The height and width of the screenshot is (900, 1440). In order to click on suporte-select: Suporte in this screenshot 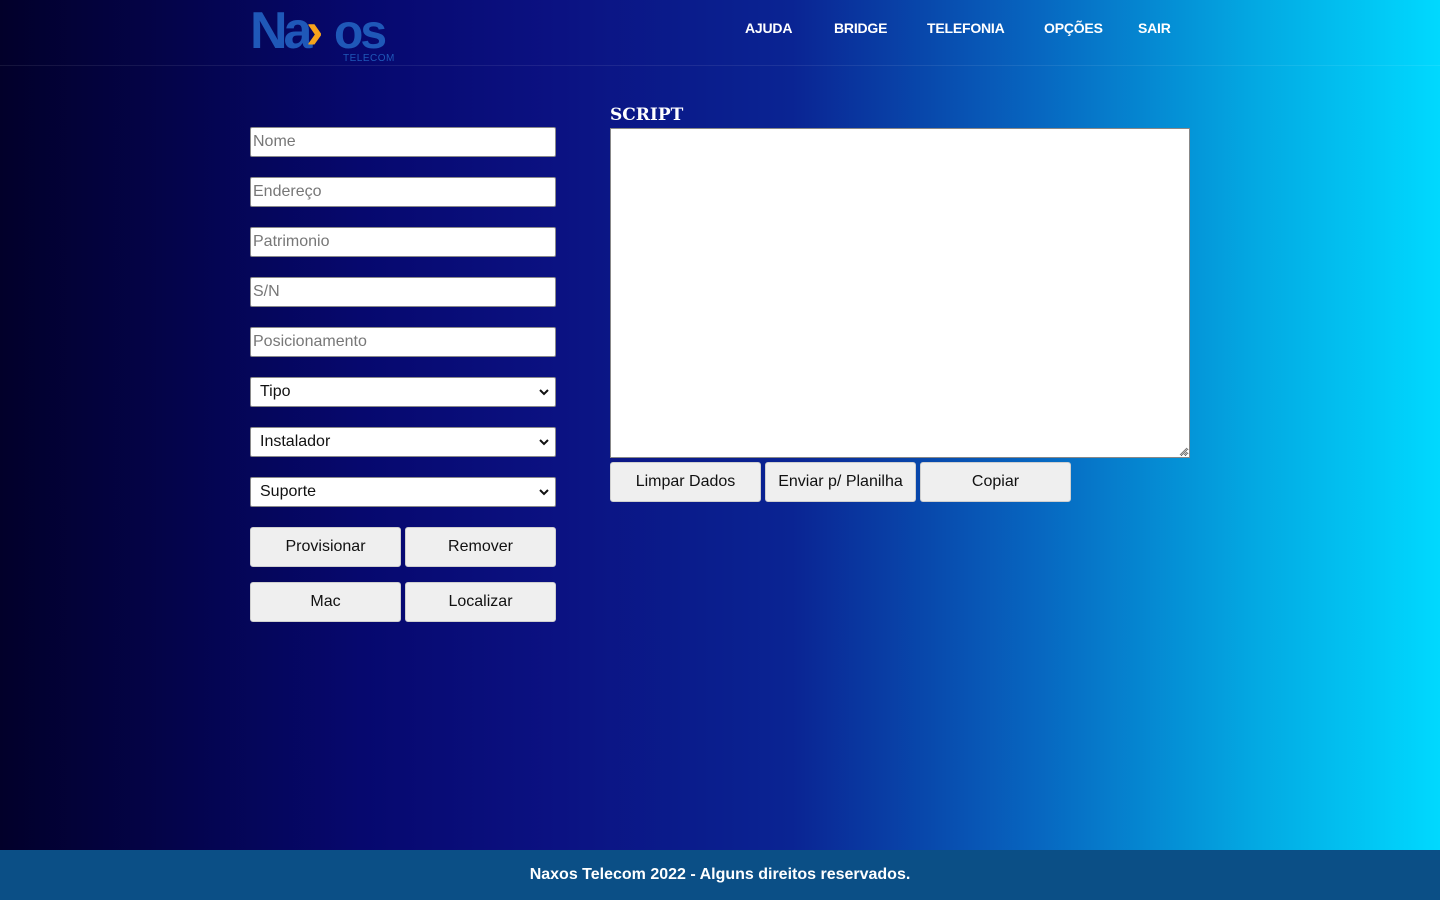, I will do `click(403, 492)`.